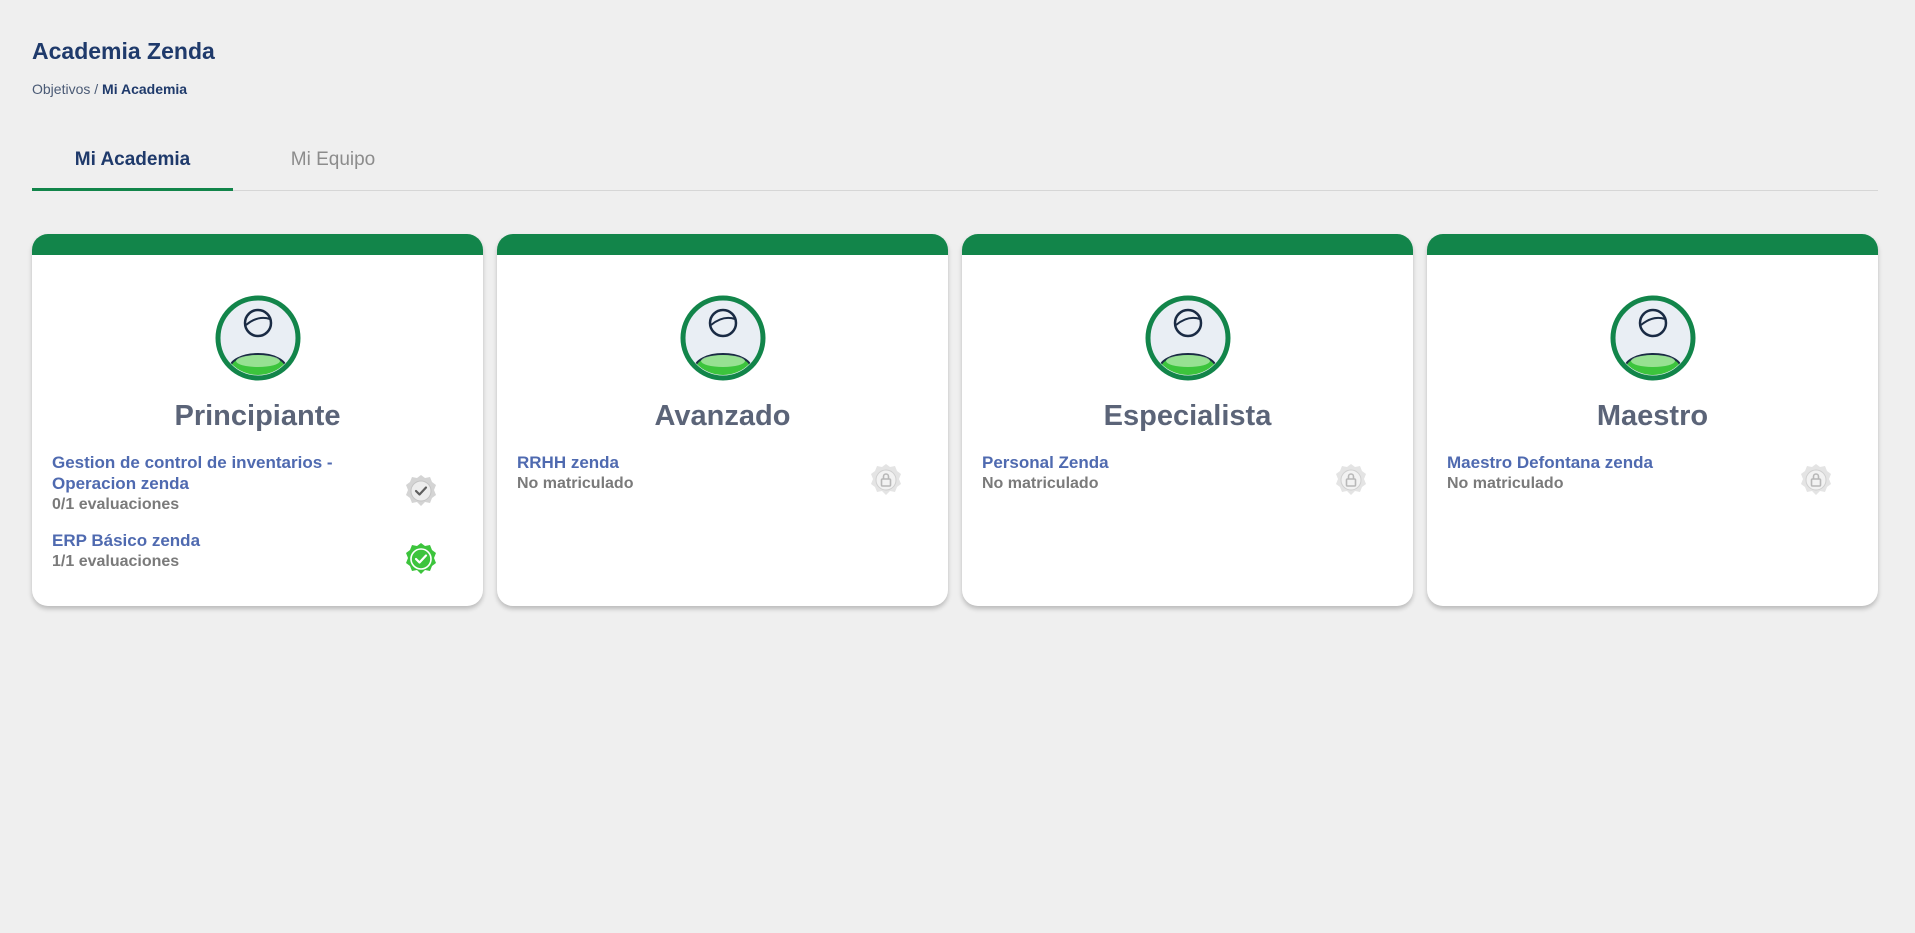  What do you see at coordinates (1162, 462) in the screenshot?
I see `course-link: Personal Zenda` at bounding box center [1162, 462].